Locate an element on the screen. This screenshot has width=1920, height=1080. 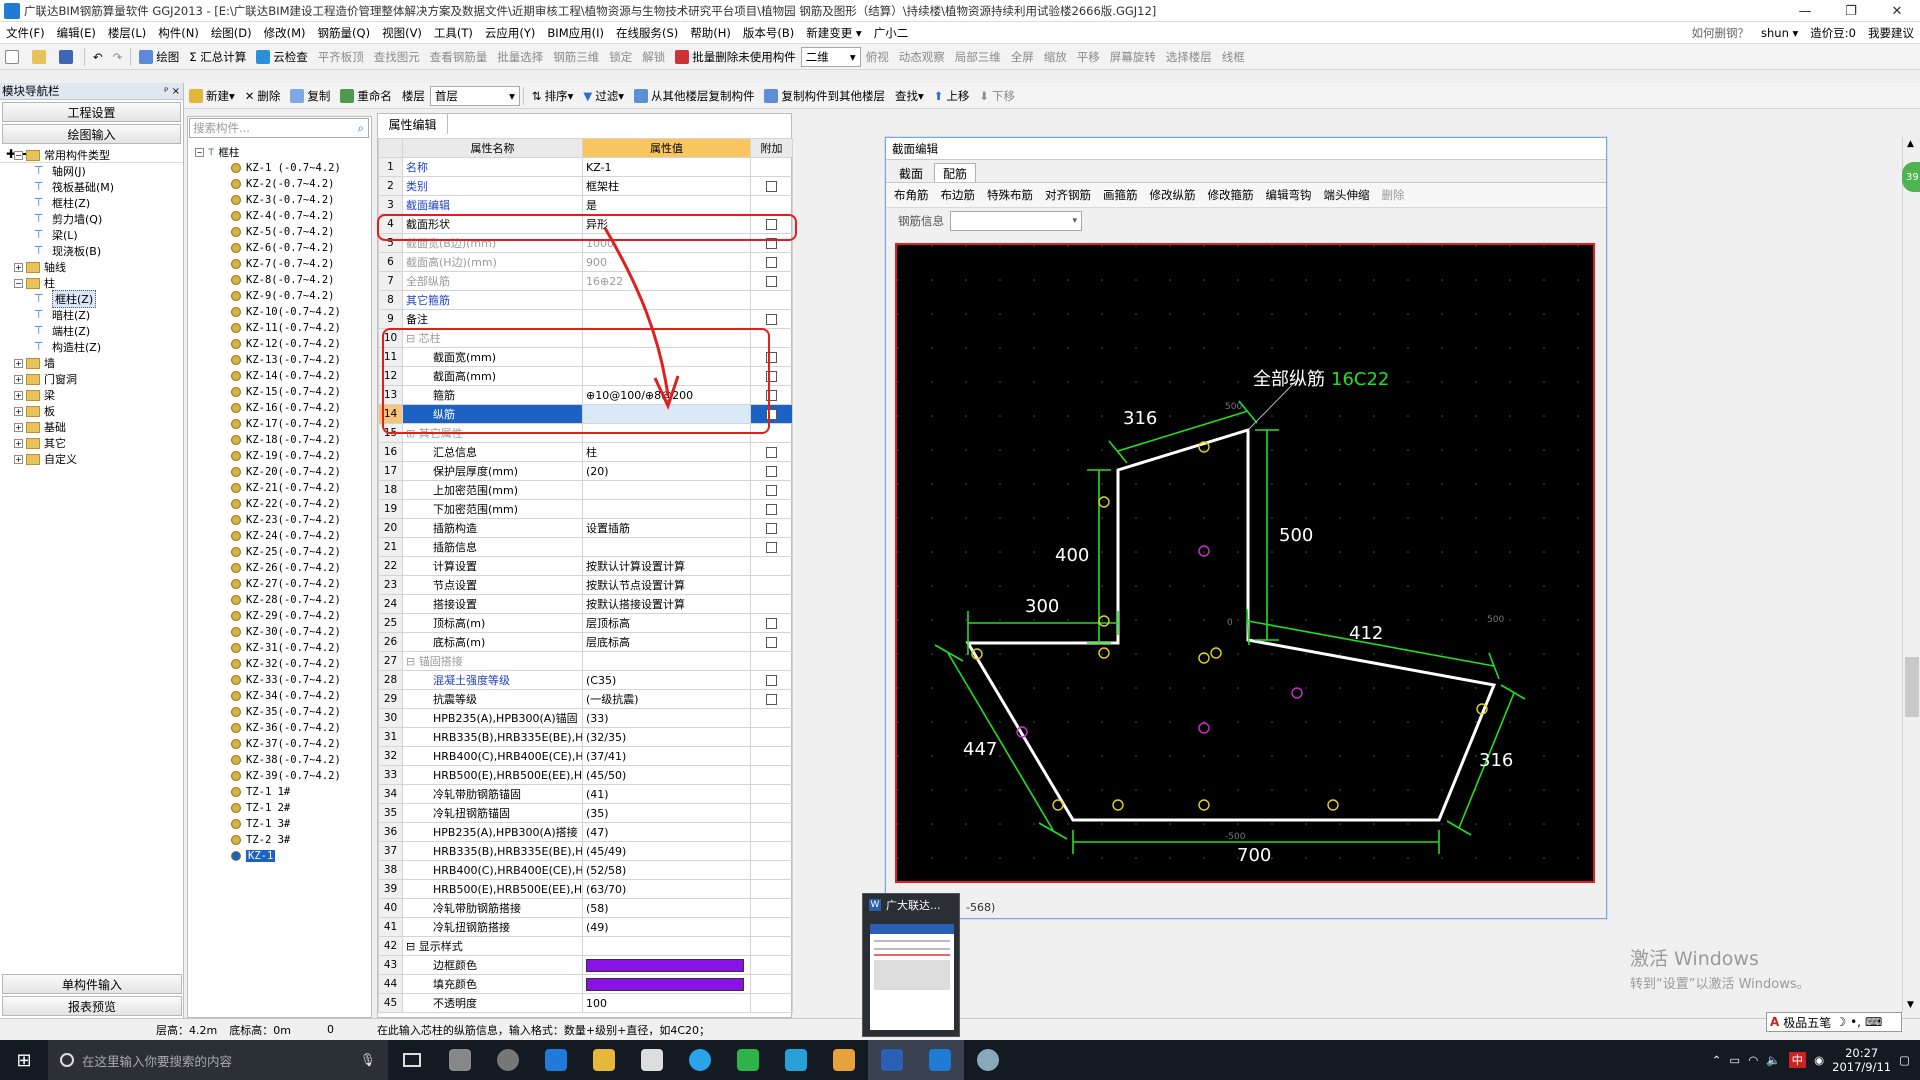
scroll-thumb is located at coordinates (1912, 687).